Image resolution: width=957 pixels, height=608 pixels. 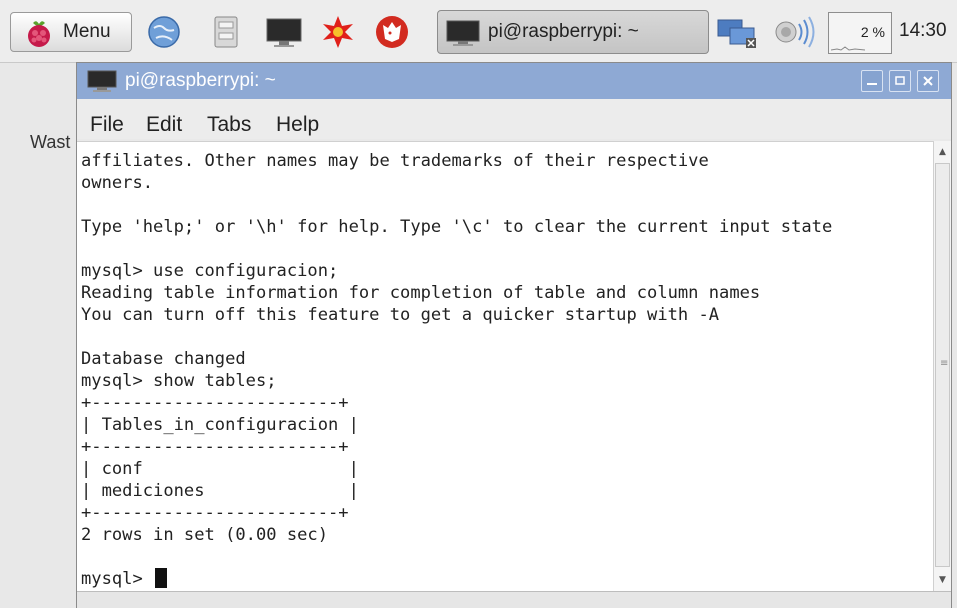 What do you see at coordinates (872, 32) in the screenshot?
I see `cpu-usage: 2 %` at bounding box center [872, 32].